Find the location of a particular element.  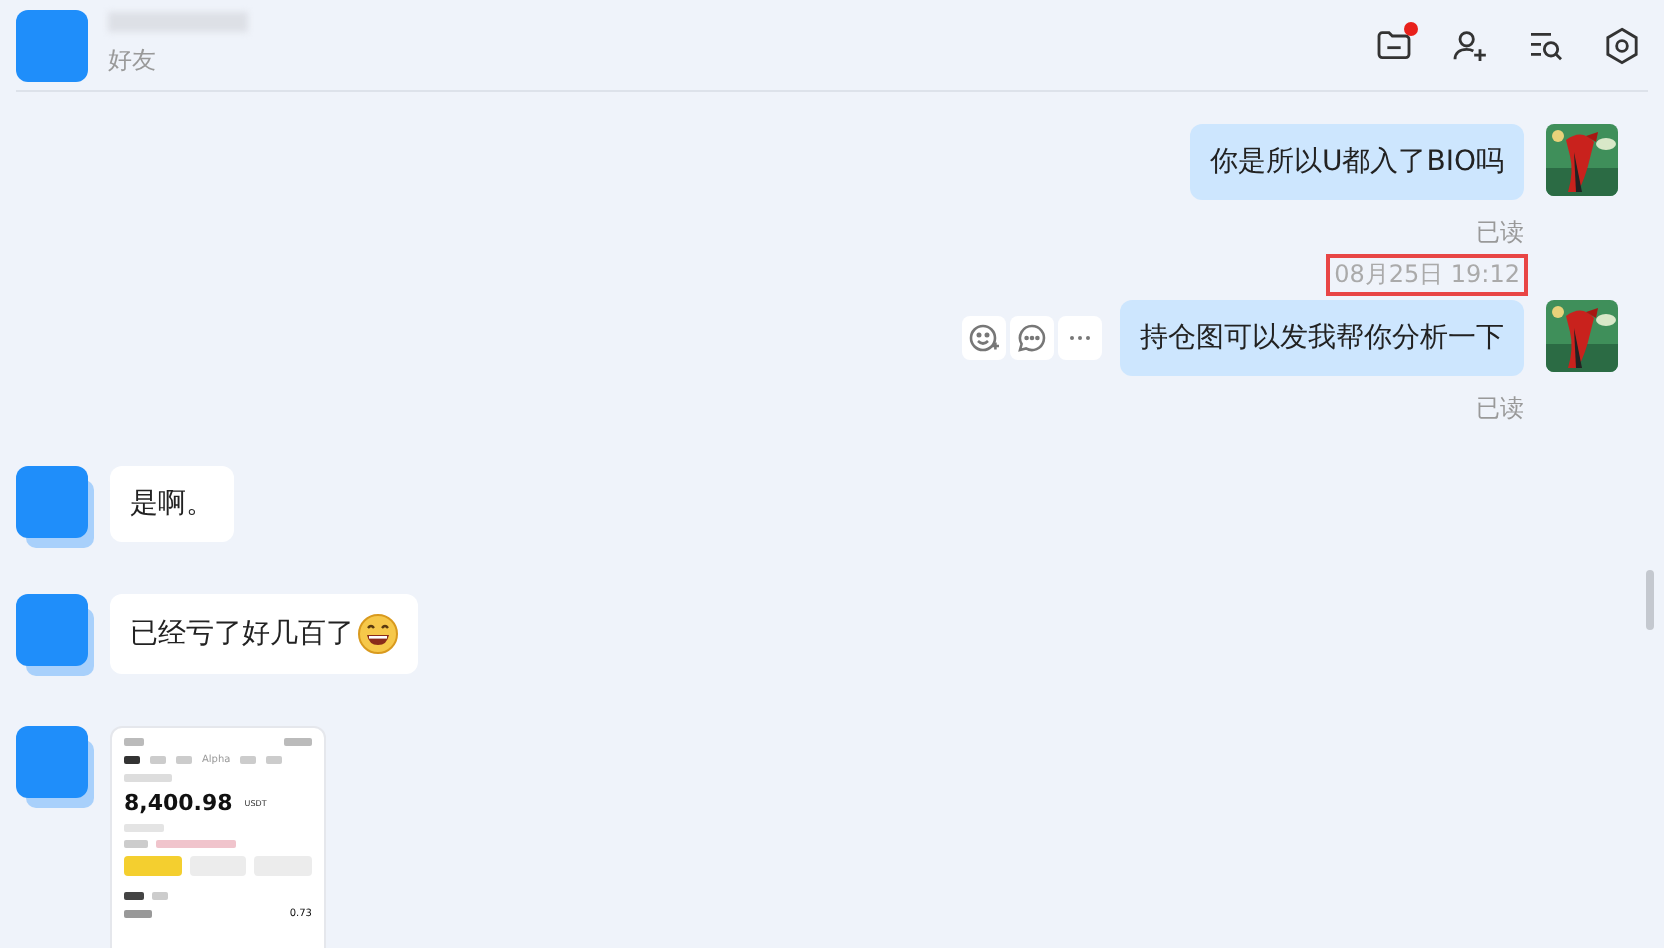

emoji-reaction-button is located at coordinates (984, 338).